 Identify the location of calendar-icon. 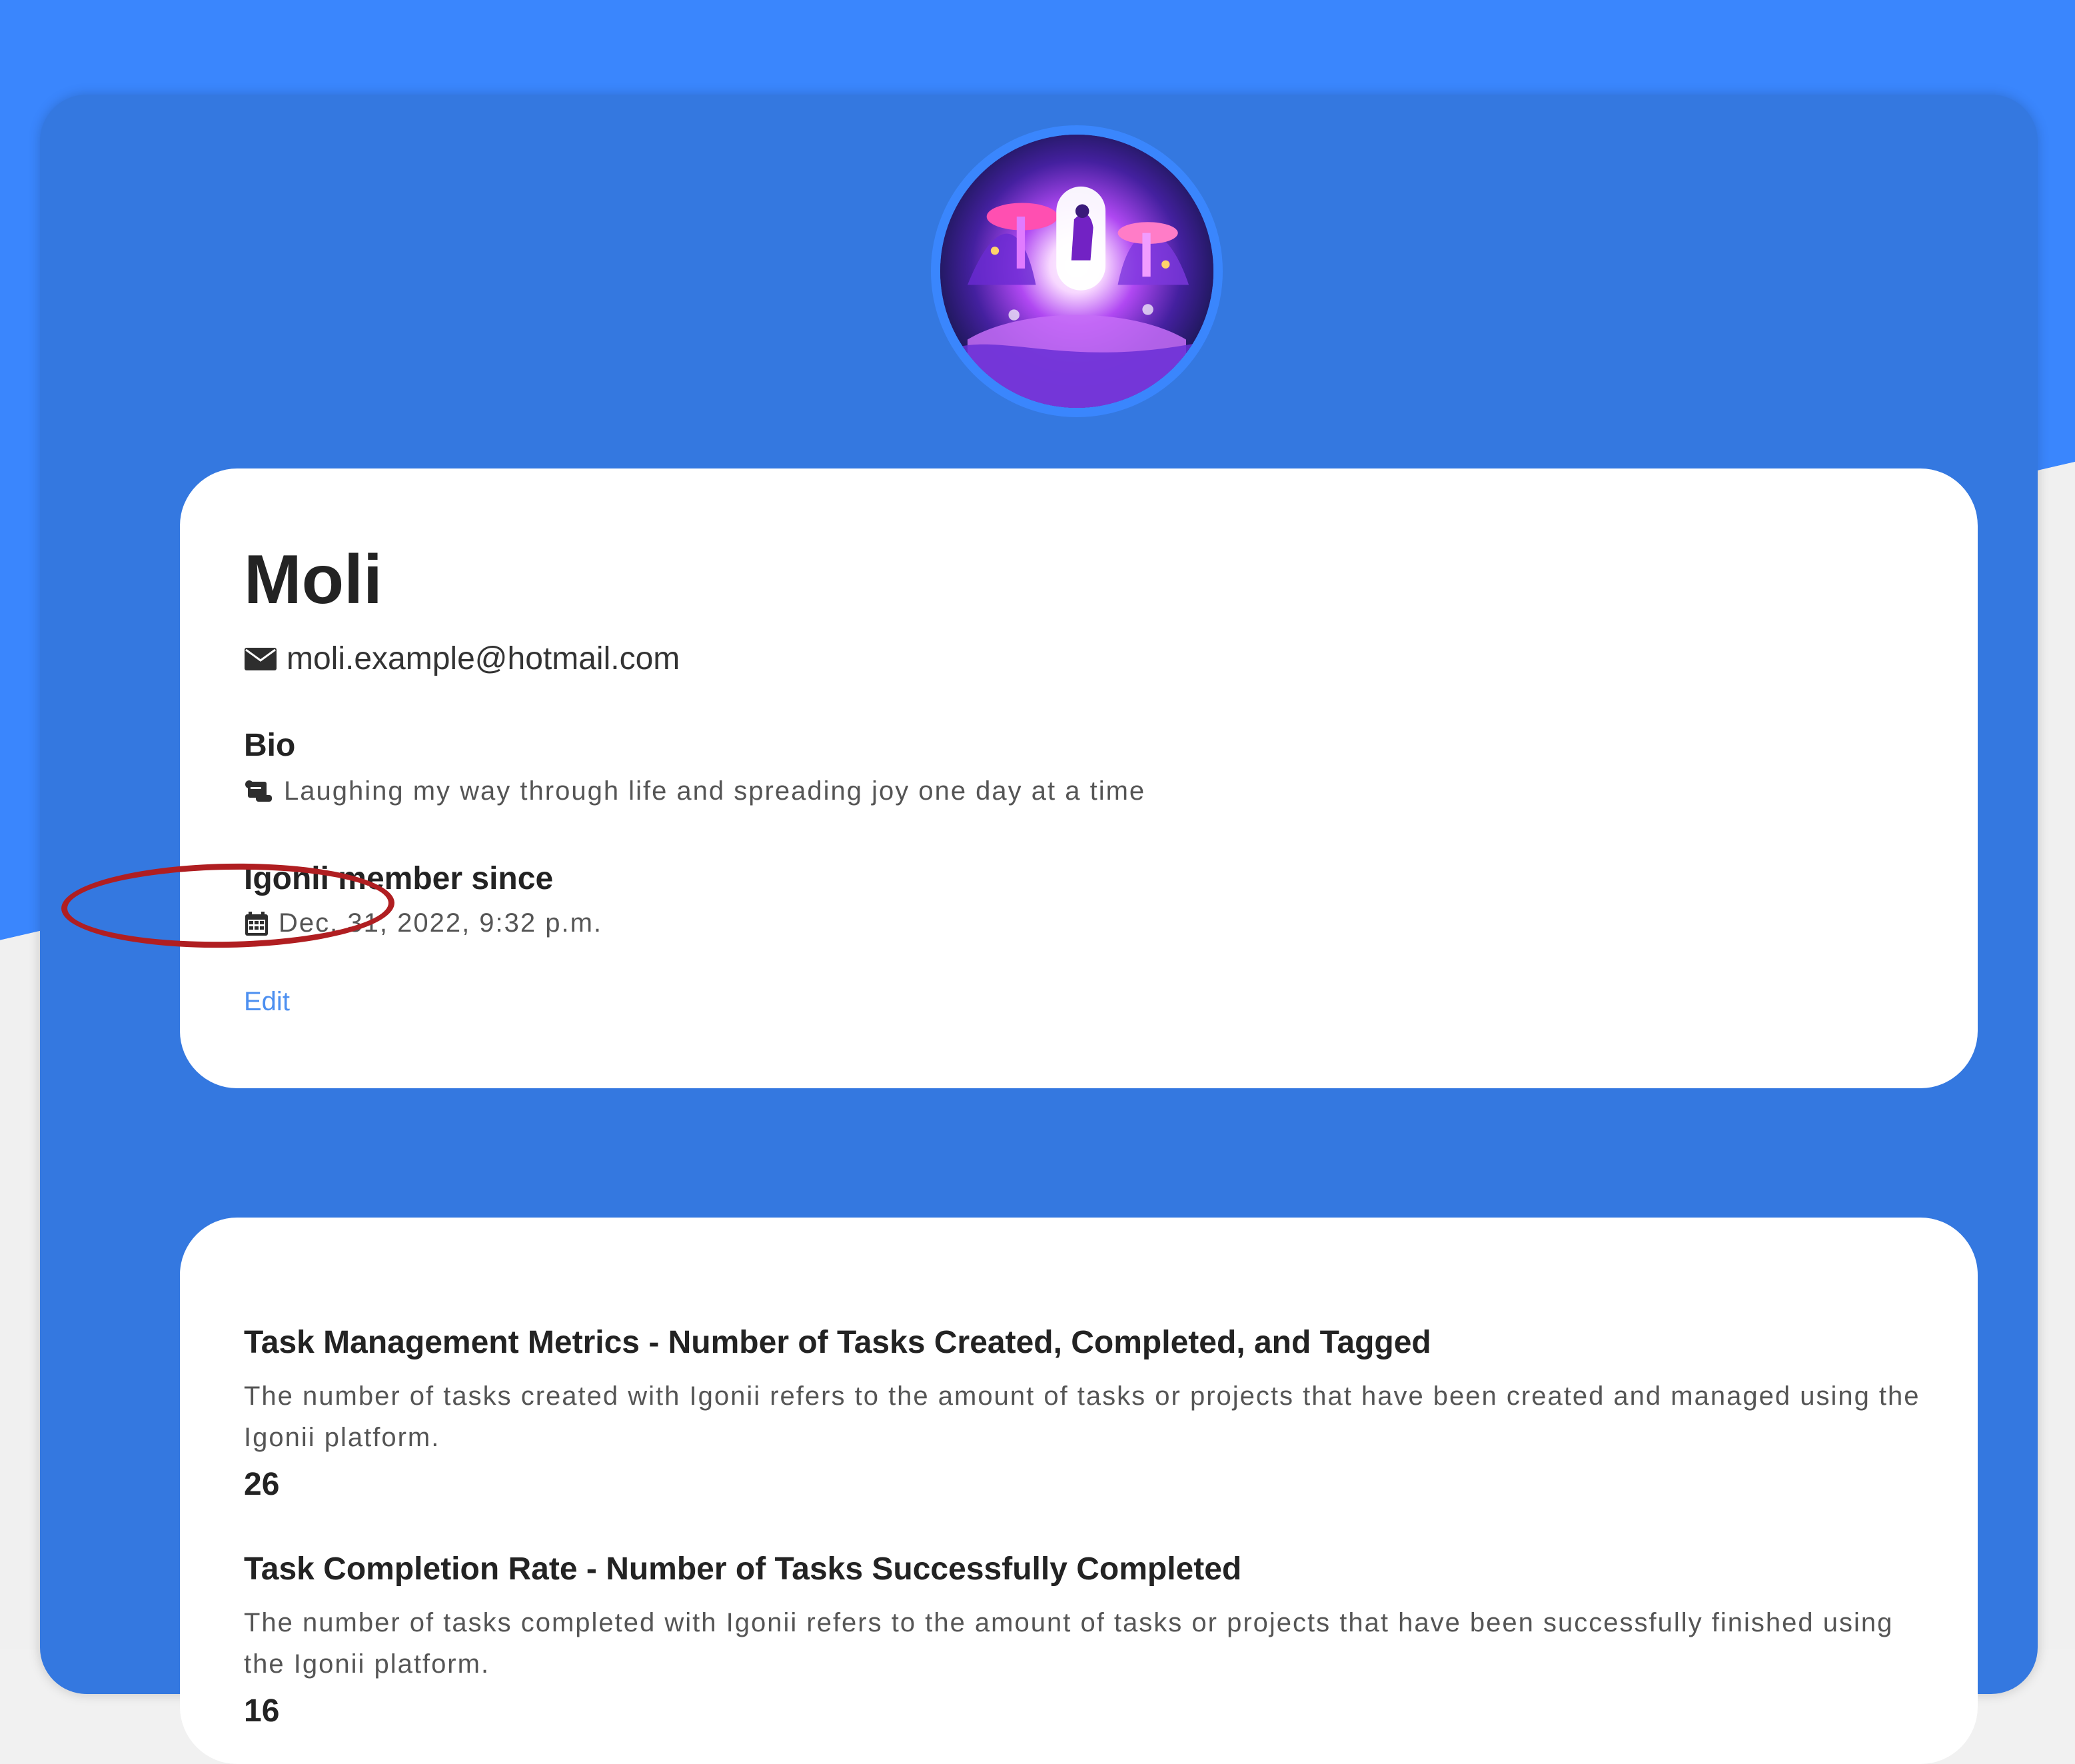
(261, 923).